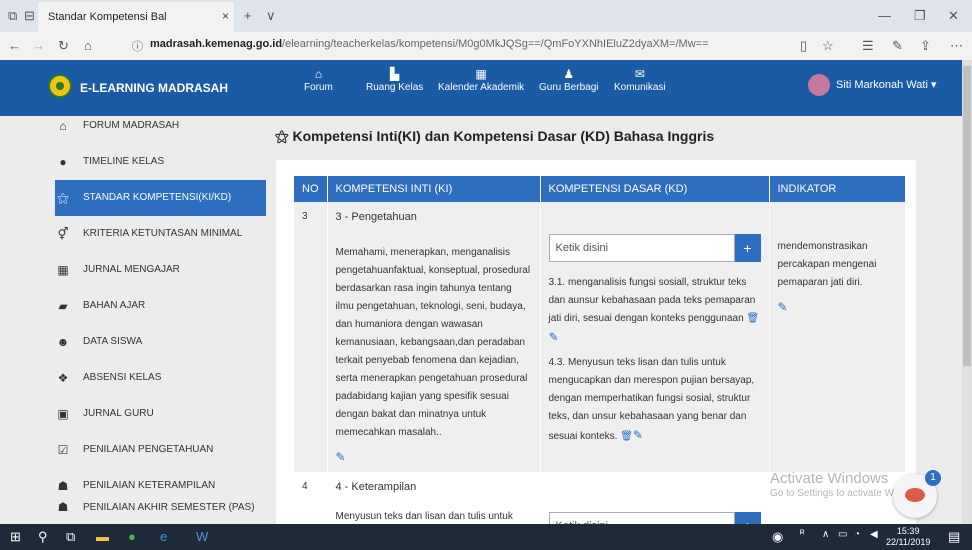 The width and height of the screenshot is (972, 550). What do you see at coordinates (12, 16) in the screenshot?
I see `tab-actions-icon: ⧉` at bounding box center [12, 16].